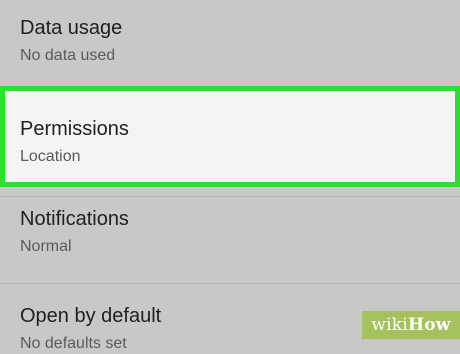  What do you see at coordinates (68, 55) in the screenshot?
I see `setting-subtitle: No data used` at bounding box center [68, 55].